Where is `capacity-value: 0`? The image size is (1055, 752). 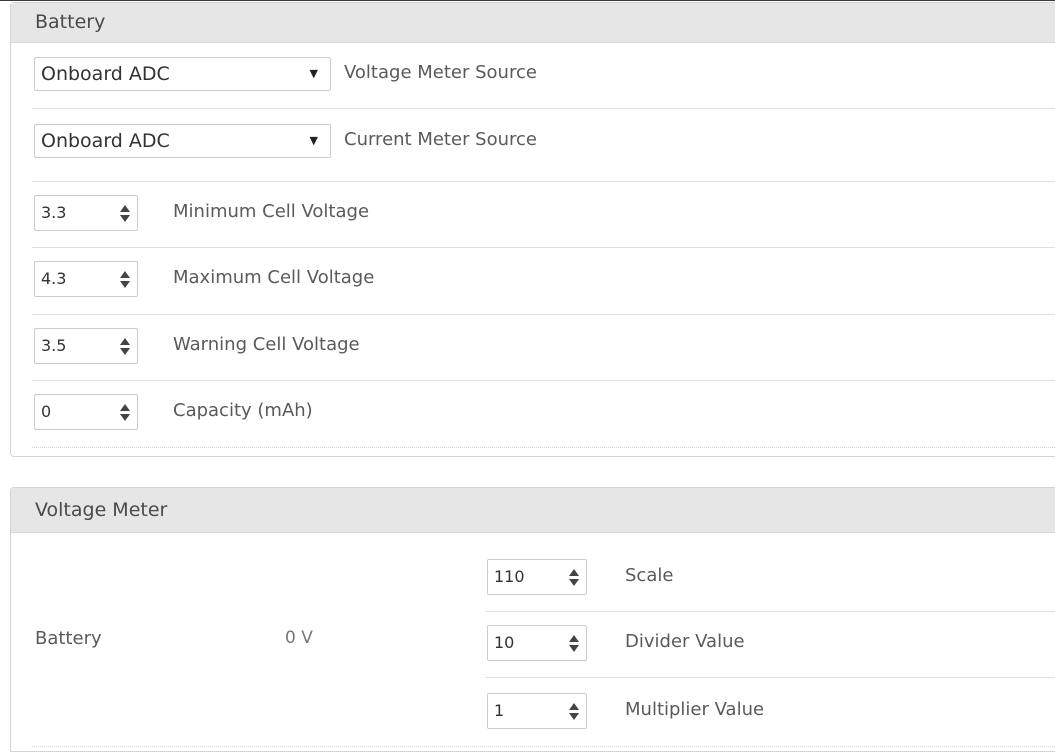
capacity-value: 0 is located at coordinates (46, 411).